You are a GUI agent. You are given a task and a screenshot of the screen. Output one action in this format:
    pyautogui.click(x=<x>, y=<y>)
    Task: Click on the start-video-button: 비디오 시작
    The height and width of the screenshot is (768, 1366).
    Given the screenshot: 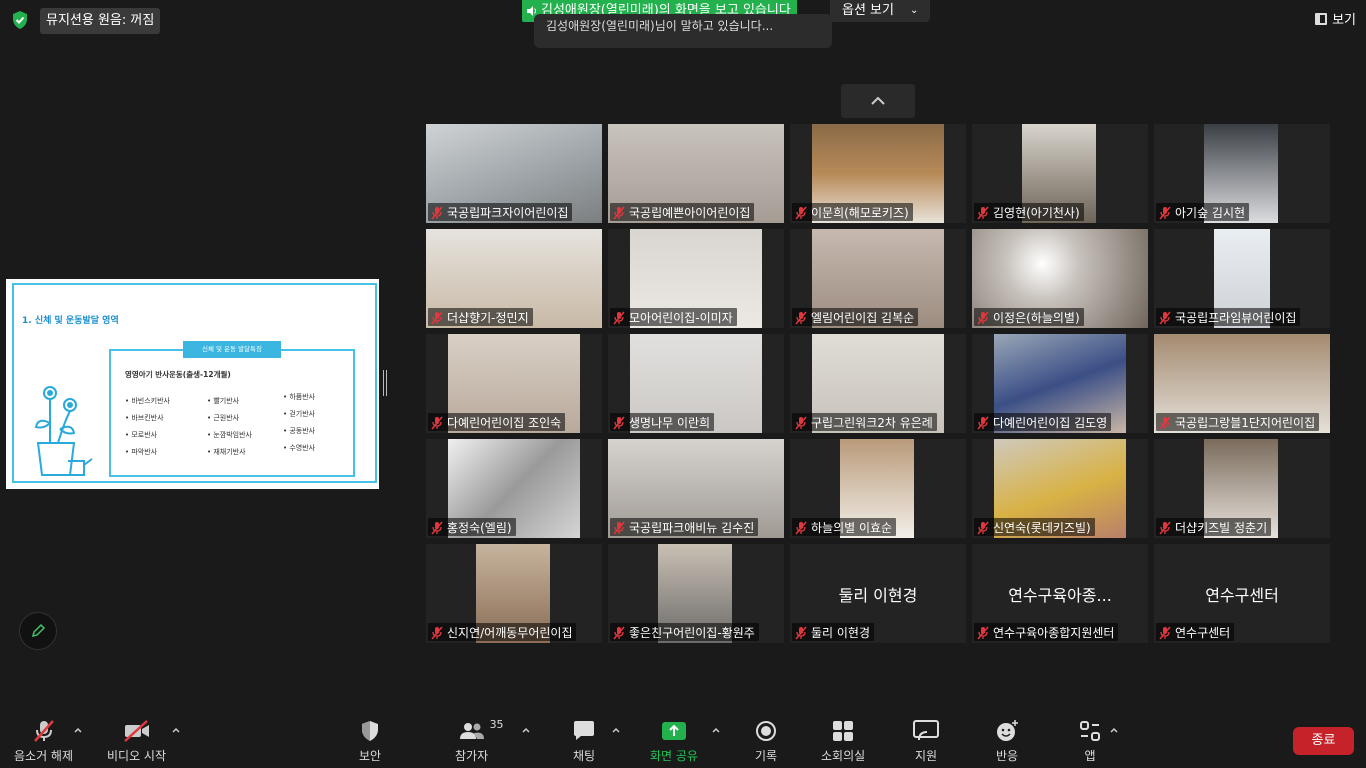 What is the action you would take?
    pyautogui.click(x=136, y=741)
    